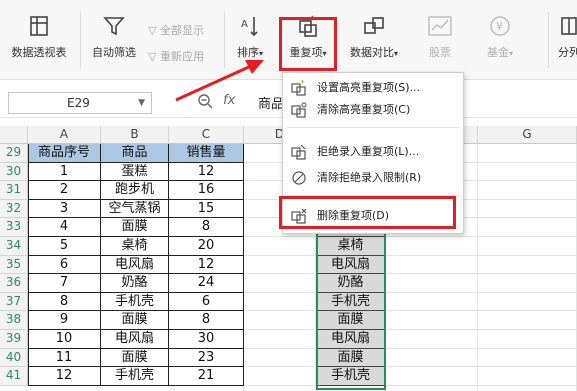 This screenshot has height=391, width=577. What do you see at coordinates (308, 44) in the screenshot?
I see `duplicates-highlight-box` at bounding box center [308, 44].